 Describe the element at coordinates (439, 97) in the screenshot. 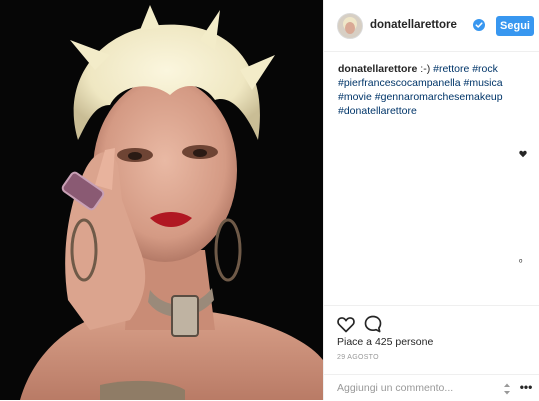

I see `hashtag-link: #gennaromarchesemakeup` at that location.